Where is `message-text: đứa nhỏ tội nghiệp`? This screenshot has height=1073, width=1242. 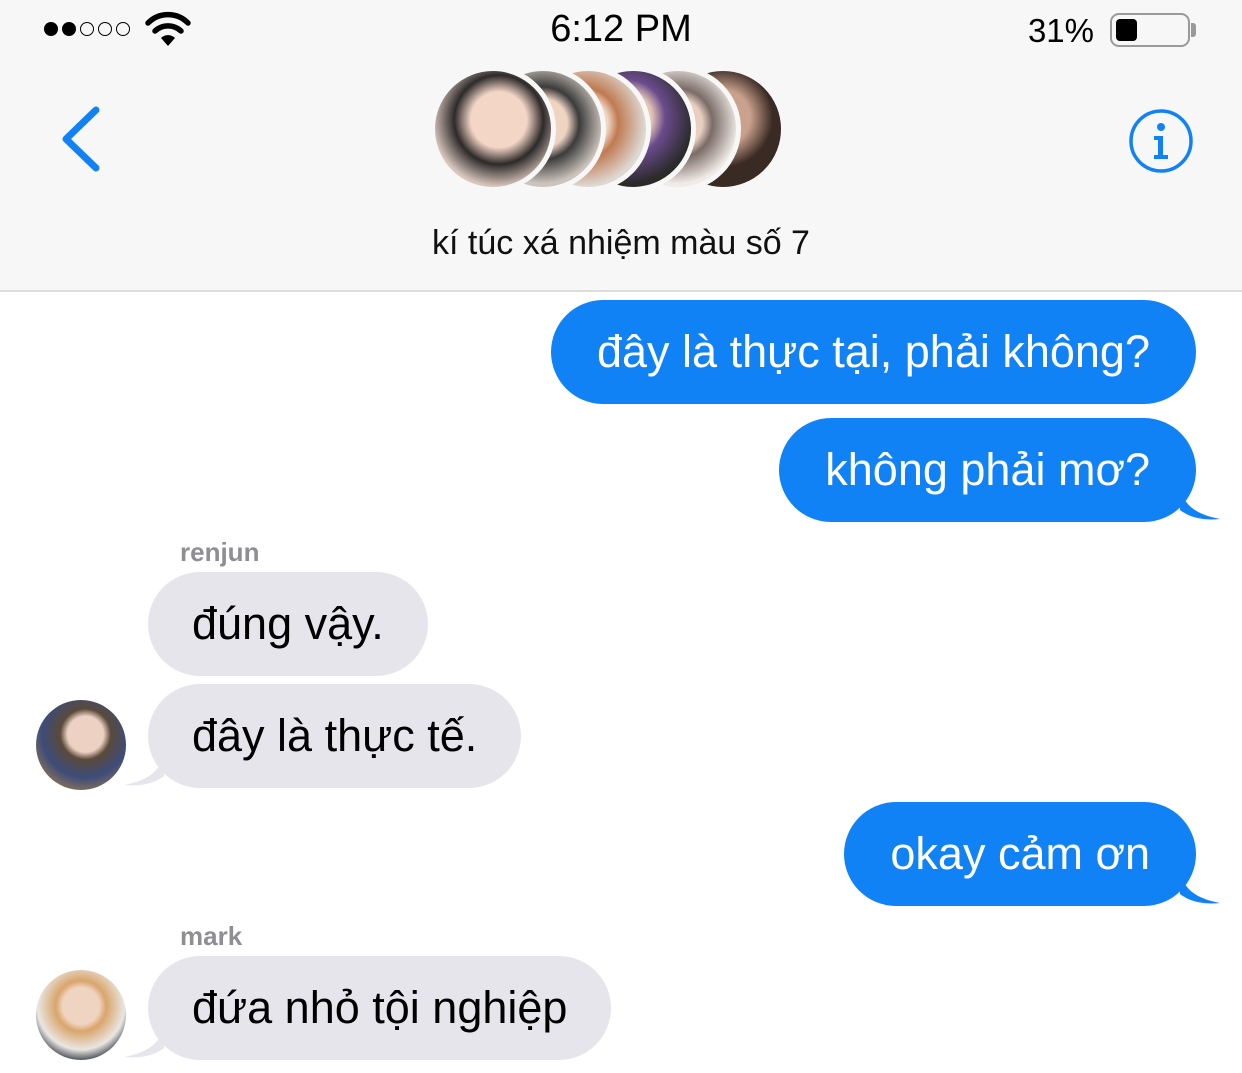 message-text: đứa nhỏ tội nghiệp is located at coordinates (380, 1007).